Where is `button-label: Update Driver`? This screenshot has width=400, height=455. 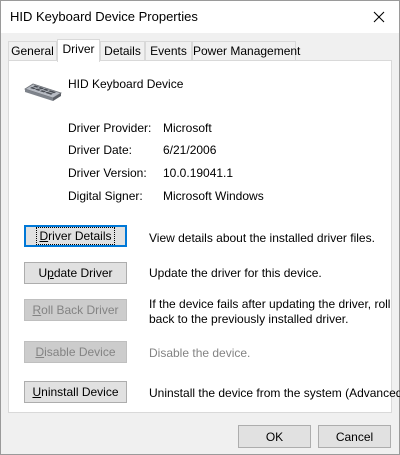
button-label: Update Driver is located at coordinates (75, 273).